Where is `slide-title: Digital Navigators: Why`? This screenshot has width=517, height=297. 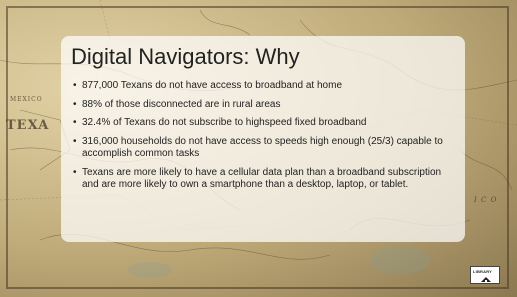
slide-title: Digital Navigators: Why is located at coordinates (185, 56).